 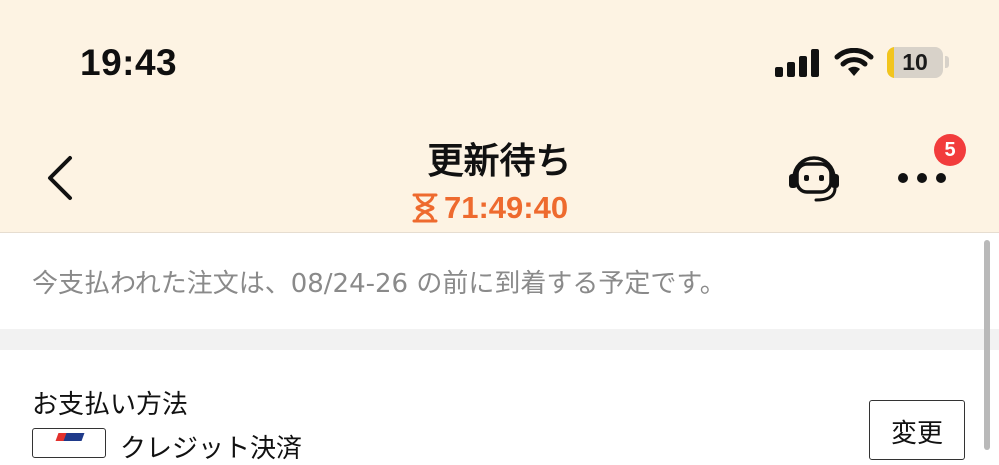 I want to click on cellular-signal-icon, so click(x=797, y=63).